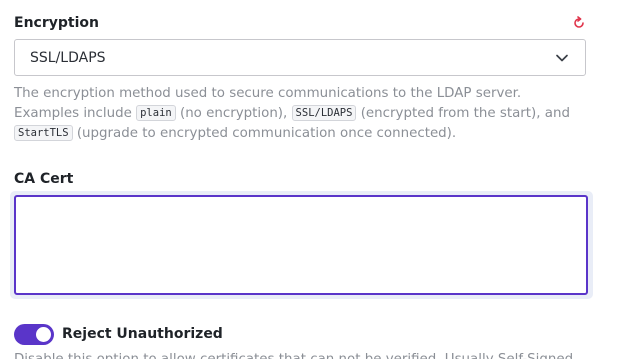  I want to click on reset-icon, so click(579, 23).